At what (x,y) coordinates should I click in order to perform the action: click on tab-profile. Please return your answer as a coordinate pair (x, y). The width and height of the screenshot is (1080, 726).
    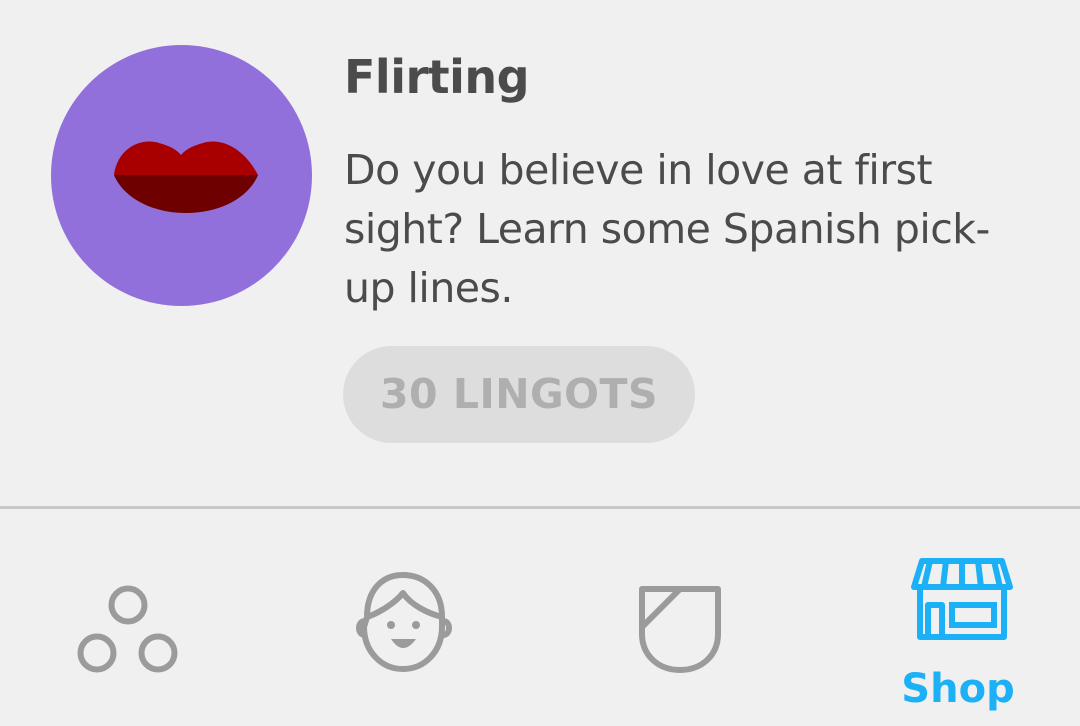
    Looking at the image, I should click on (403, 617).